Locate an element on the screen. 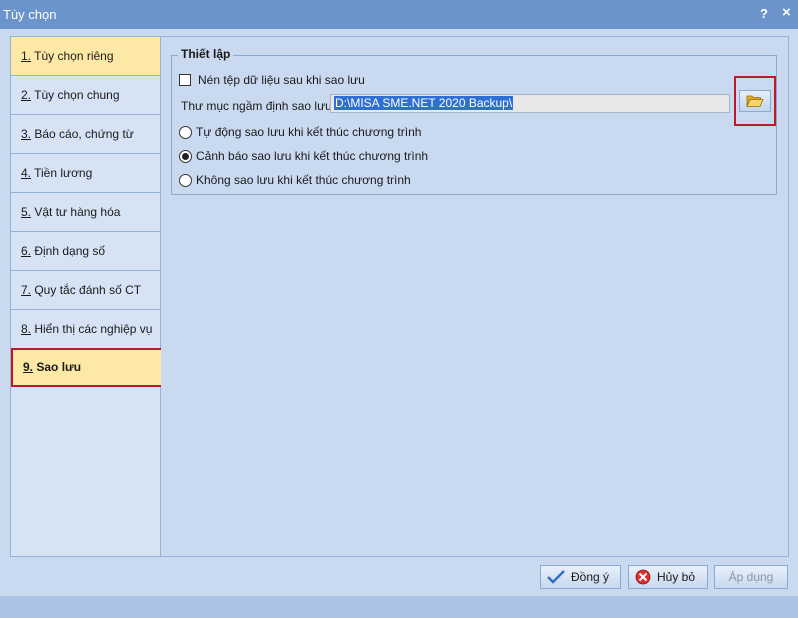 Image resolution: width=798 pixels, height=618 pixels. folder-open-icon is located at coordinates (755, 101).